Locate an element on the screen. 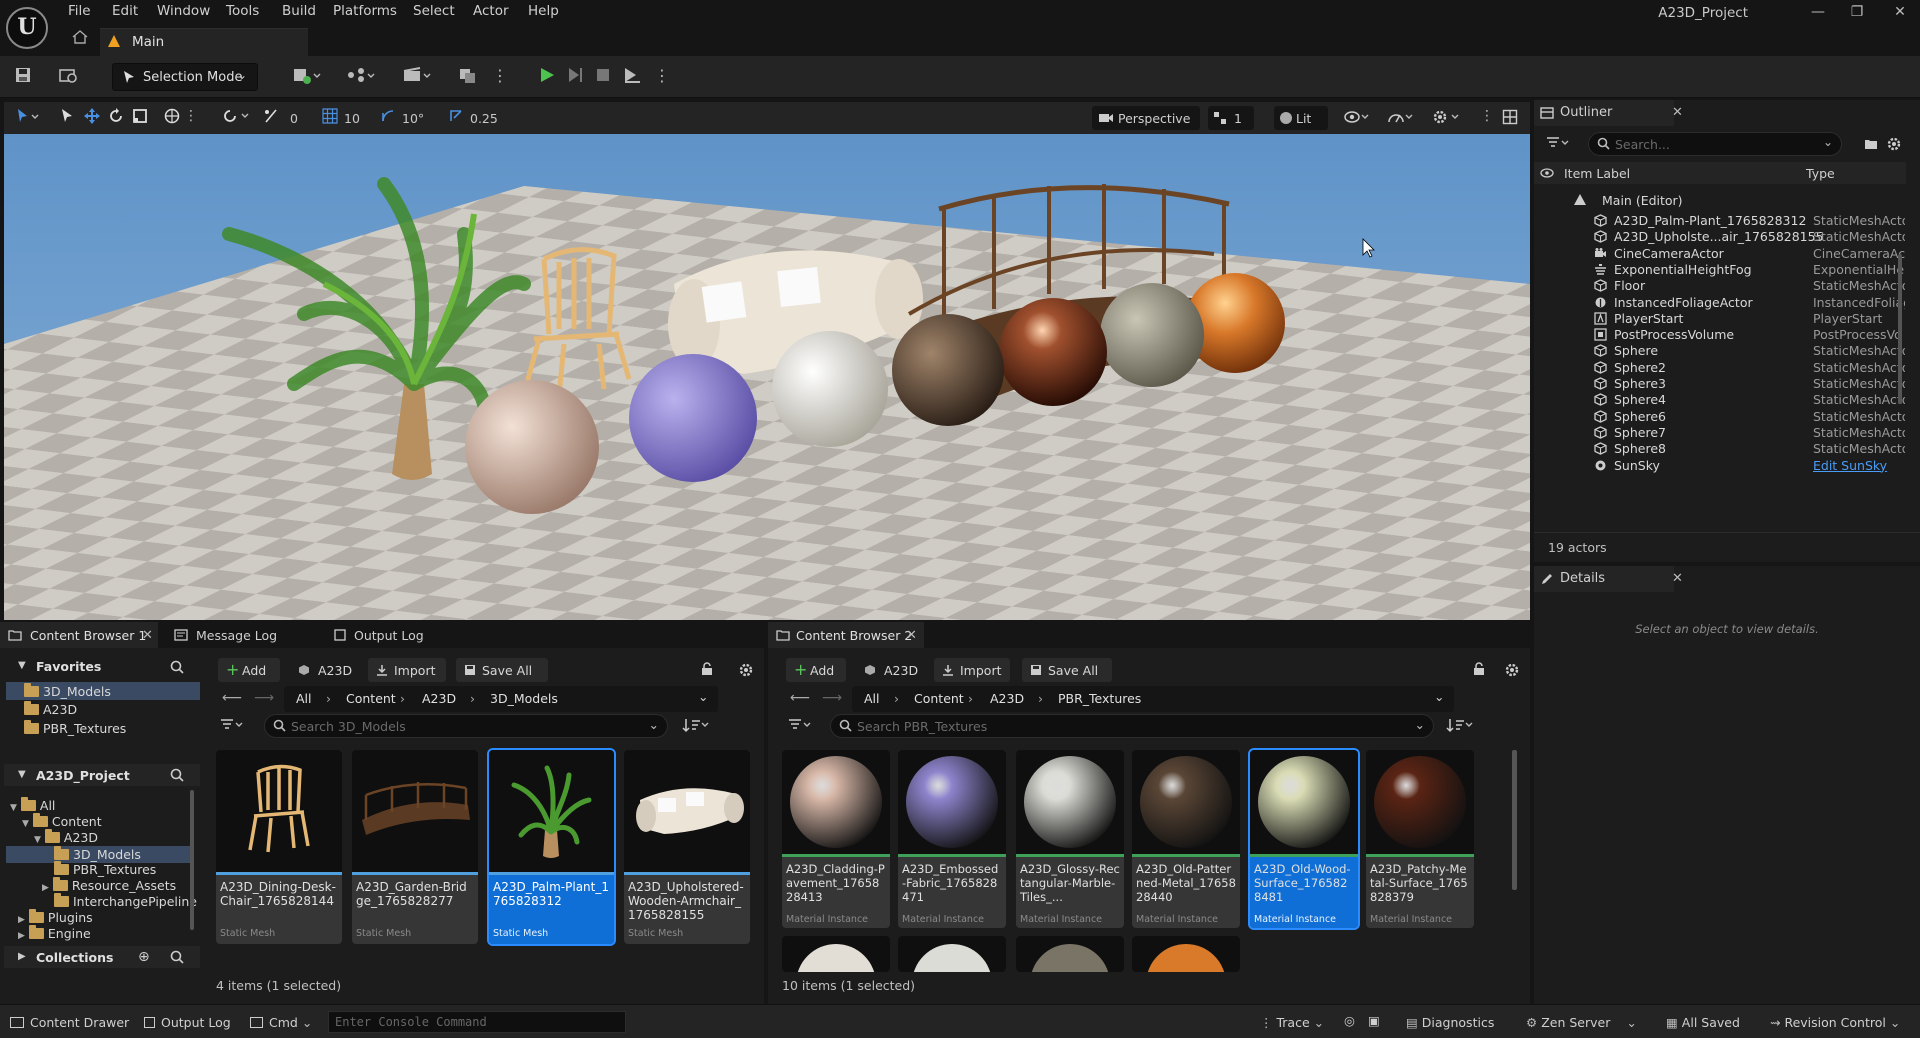 Image resolution: width=1920 pixels, height=1038 pixels. tab-content-browser-1: Content Browser 1 ✕ is located at coordinates (79, 635).